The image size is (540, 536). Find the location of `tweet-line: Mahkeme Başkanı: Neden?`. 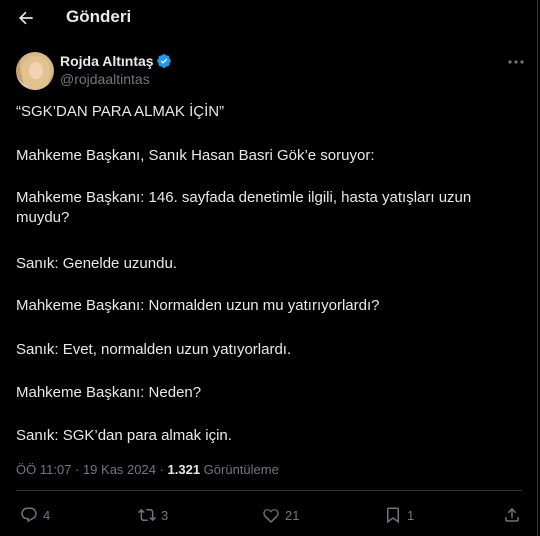

tweet-line: Mahkeme Başkanı: Neden? is located at coordinates (109, 392).